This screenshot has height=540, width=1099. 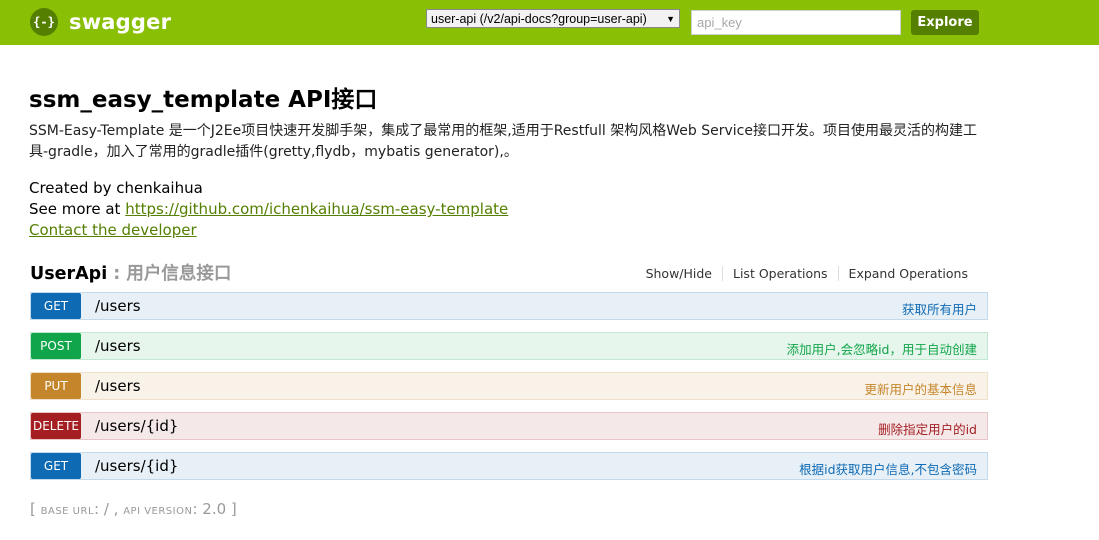 What do you see at coordinates (939, 308) in the screenshot?
I see `operation-summary: 获取所有用户` at bounding box center [939, 308].